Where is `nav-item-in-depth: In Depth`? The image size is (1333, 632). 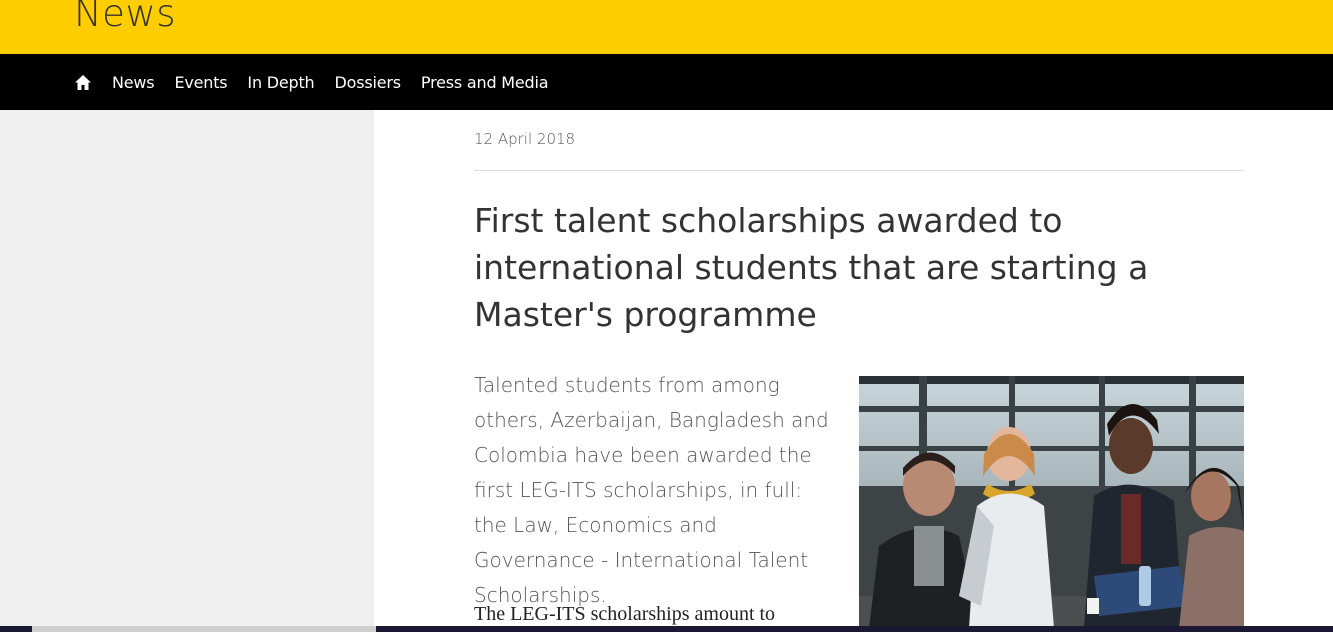 nav-item-in-depth: In Depth is located at coordinates (280, 82).